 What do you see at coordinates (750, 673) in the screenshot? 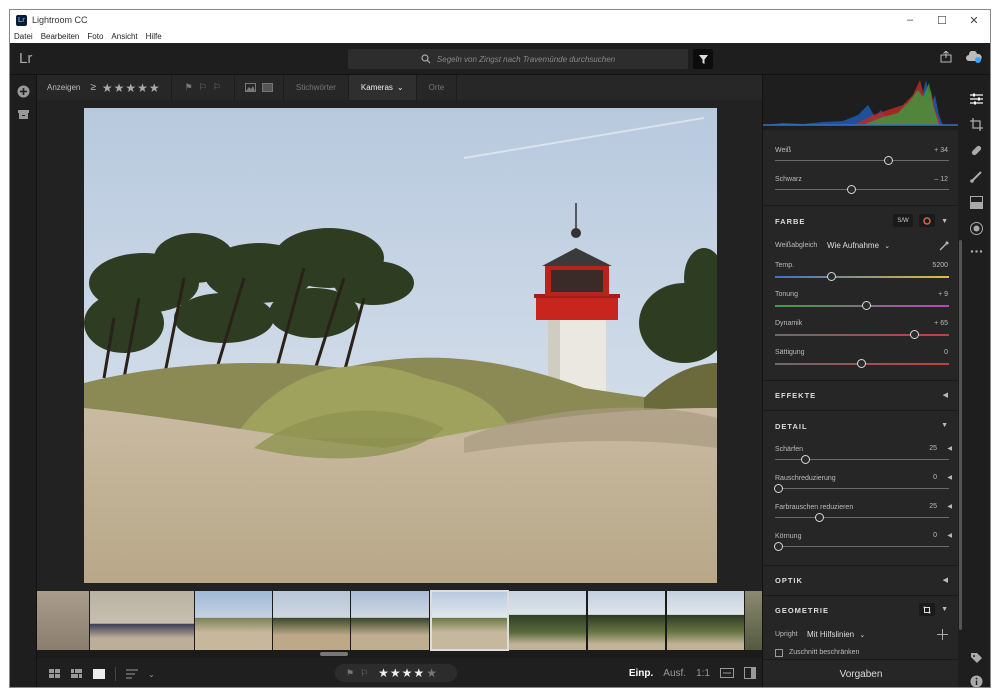
I see `before-after-icon` at bounding box center [750, 673].